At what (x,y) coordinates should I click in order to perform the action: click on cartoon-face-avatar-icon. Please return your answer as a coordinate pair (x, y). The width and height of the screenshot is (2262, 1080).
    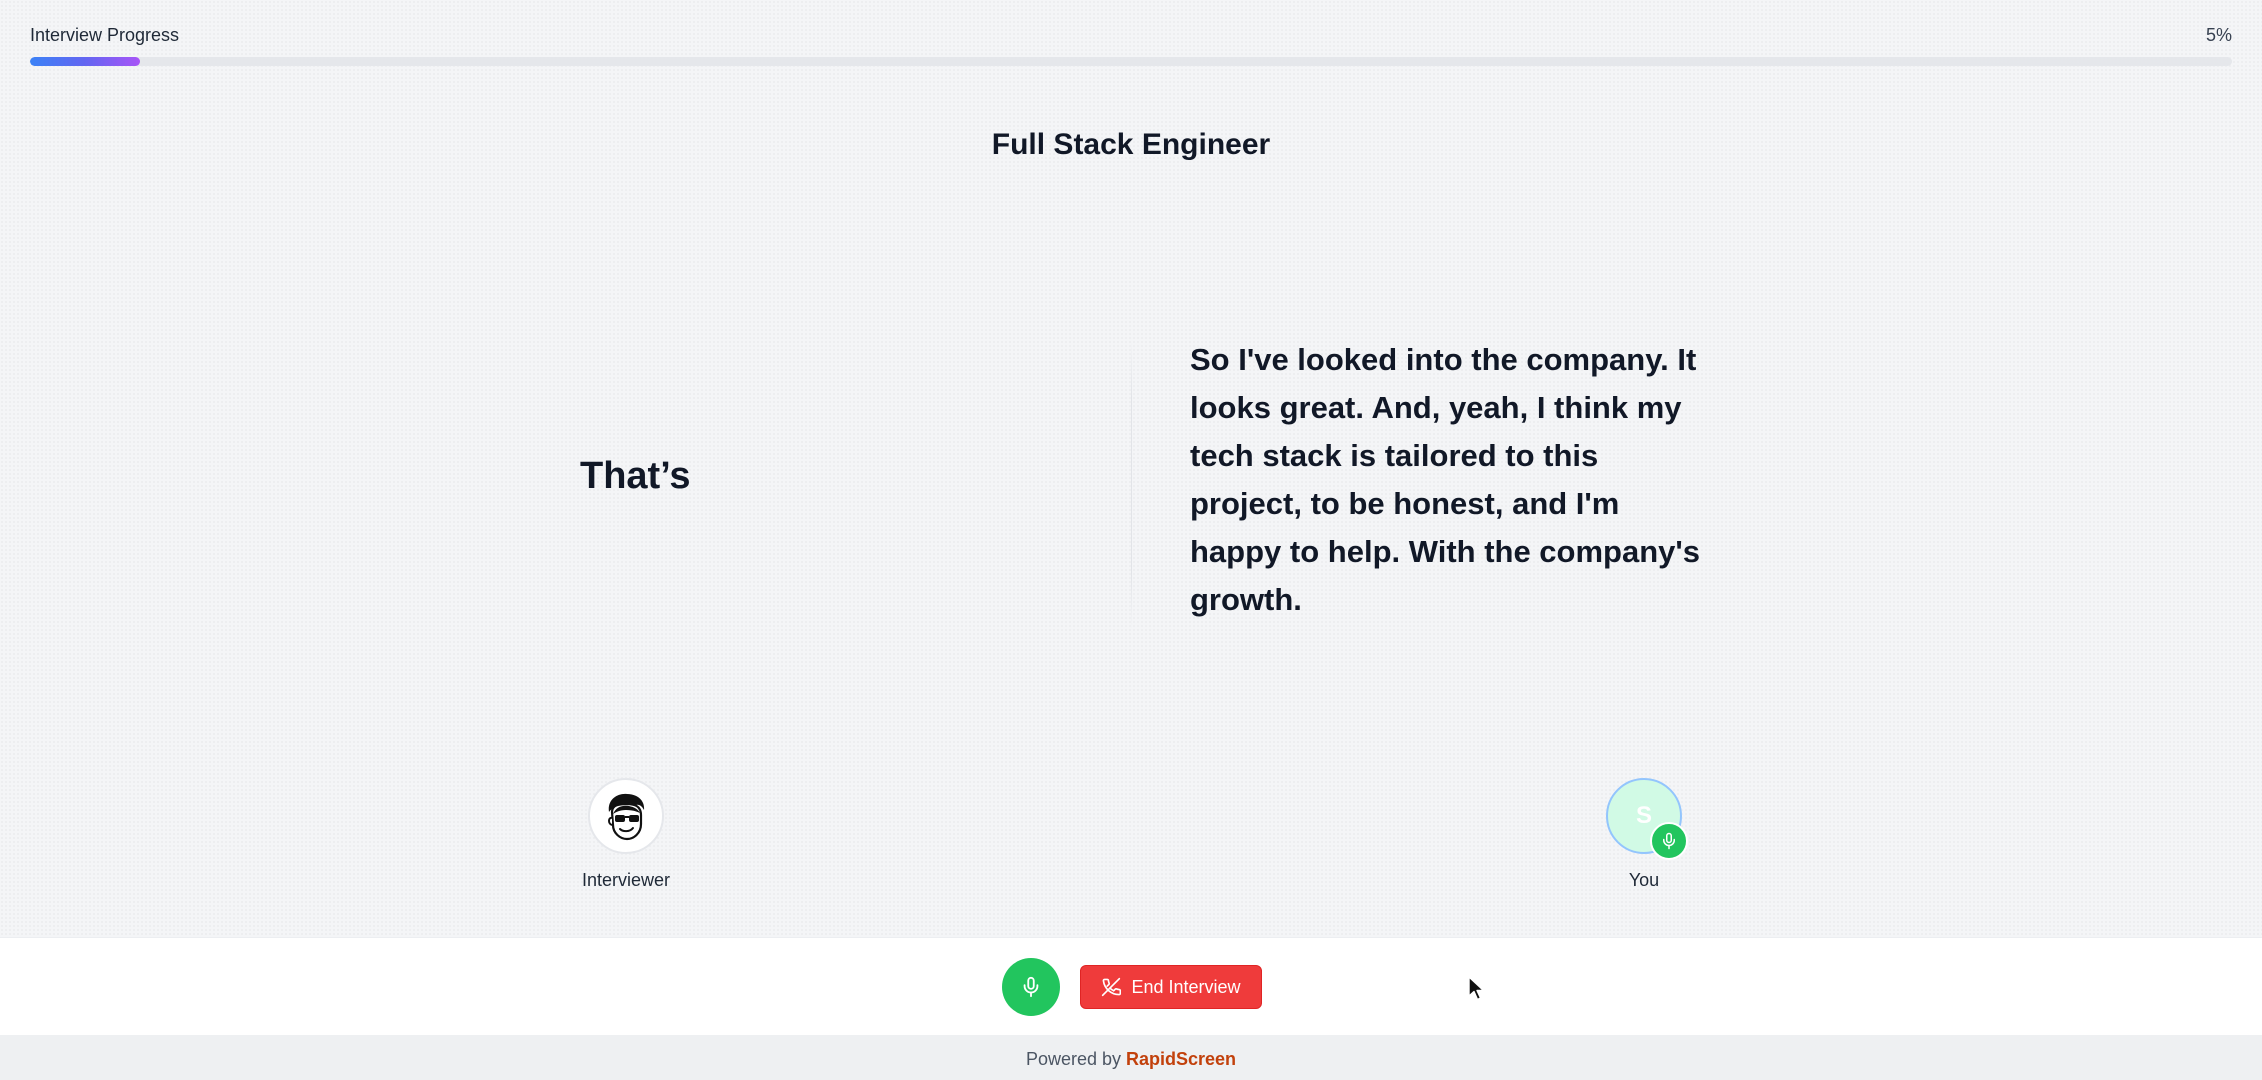
    Looking at the image, I should click on (626, 817).